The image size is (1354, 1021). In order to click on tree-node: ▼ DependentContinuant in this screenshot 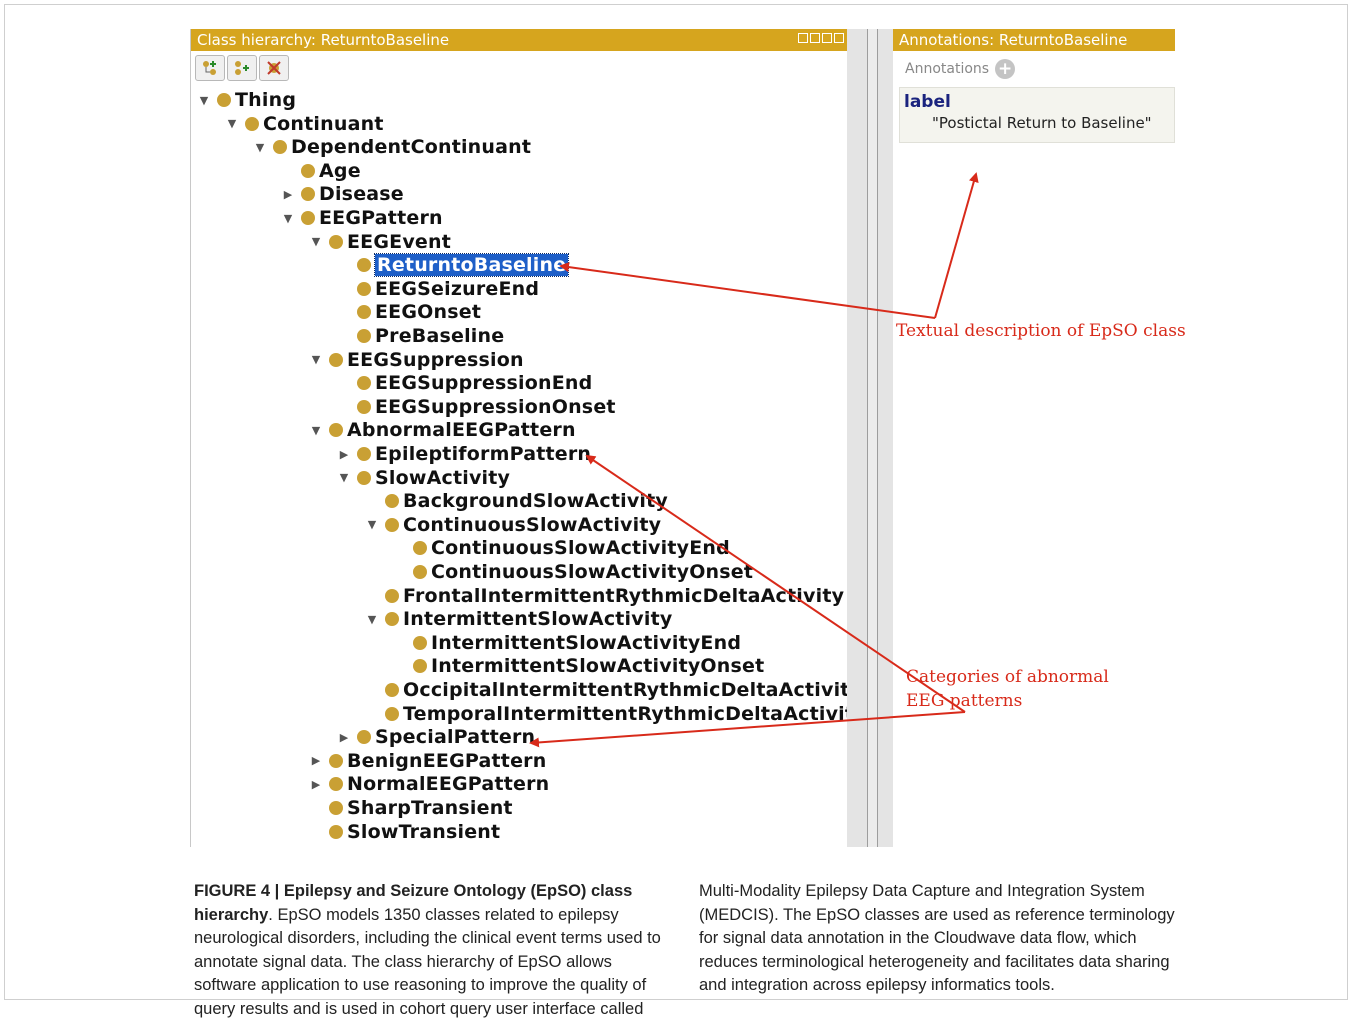, I will do `click(393, 147)`.